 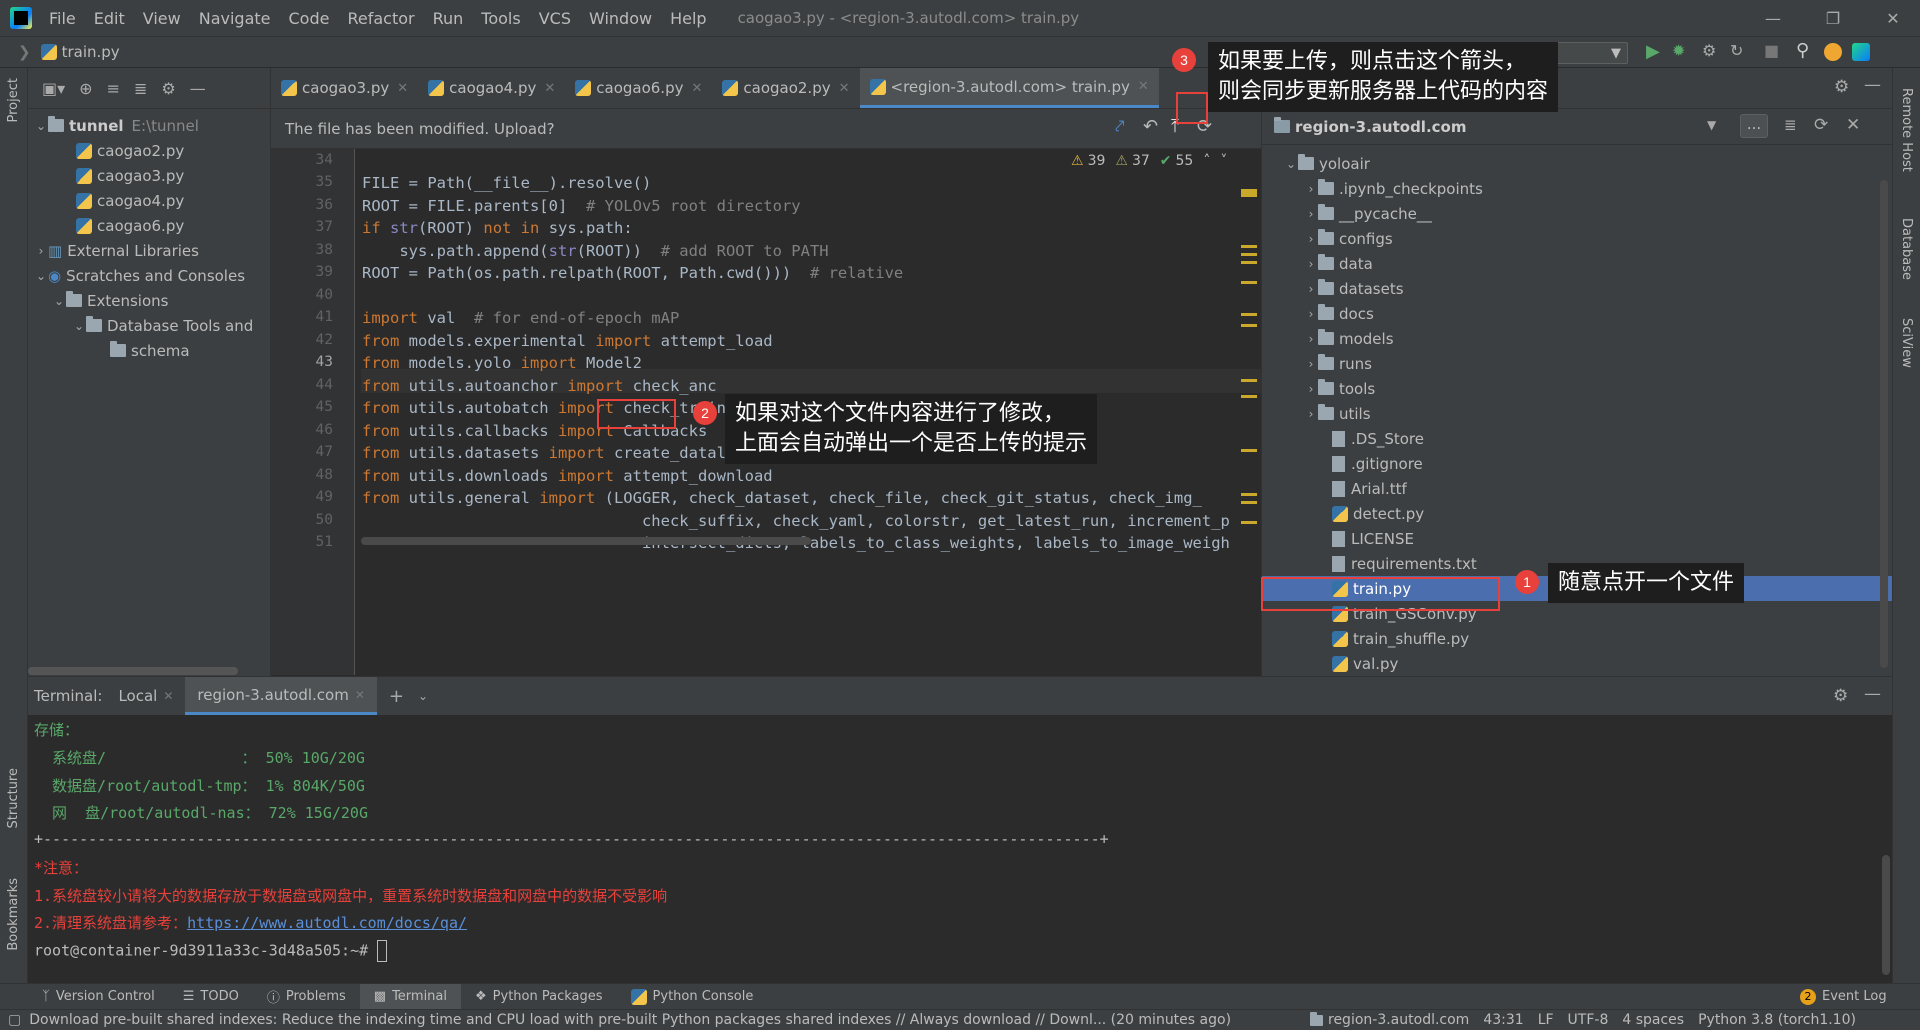 I want to click on view-mode-icon: ▣▾, so click(x=53, y=88).